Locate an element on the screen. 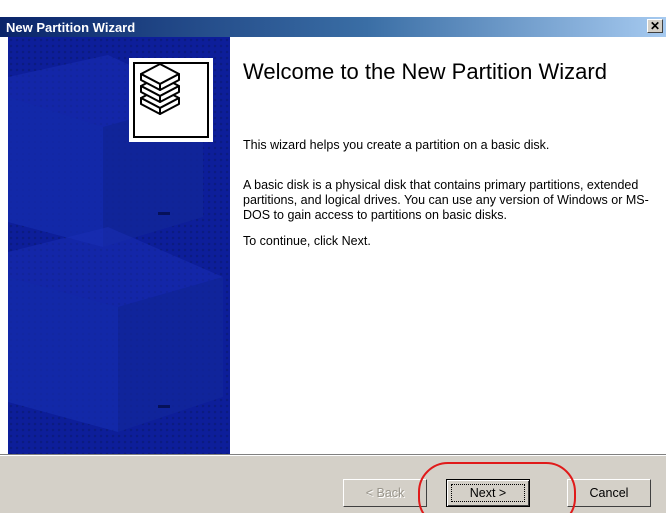 The width and height of the screenshot is (666, 513). close-button: ✕ is located at coordinates (655, 26).